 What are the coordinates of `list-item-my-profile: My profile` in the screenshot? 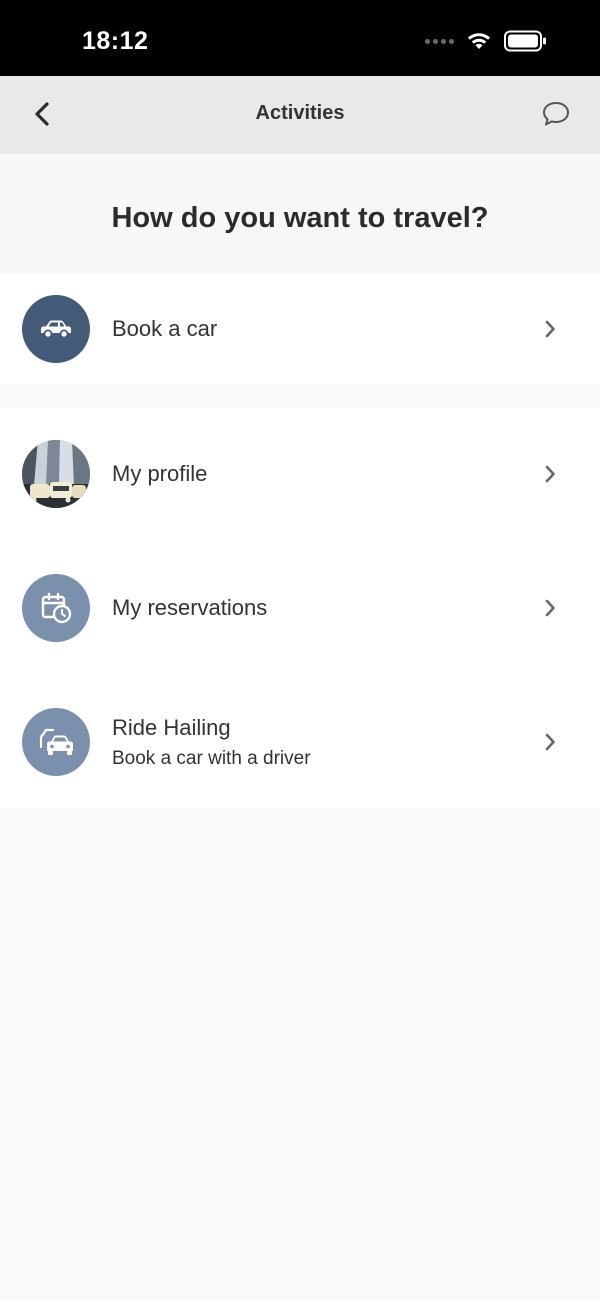 It's located at (300, 474).